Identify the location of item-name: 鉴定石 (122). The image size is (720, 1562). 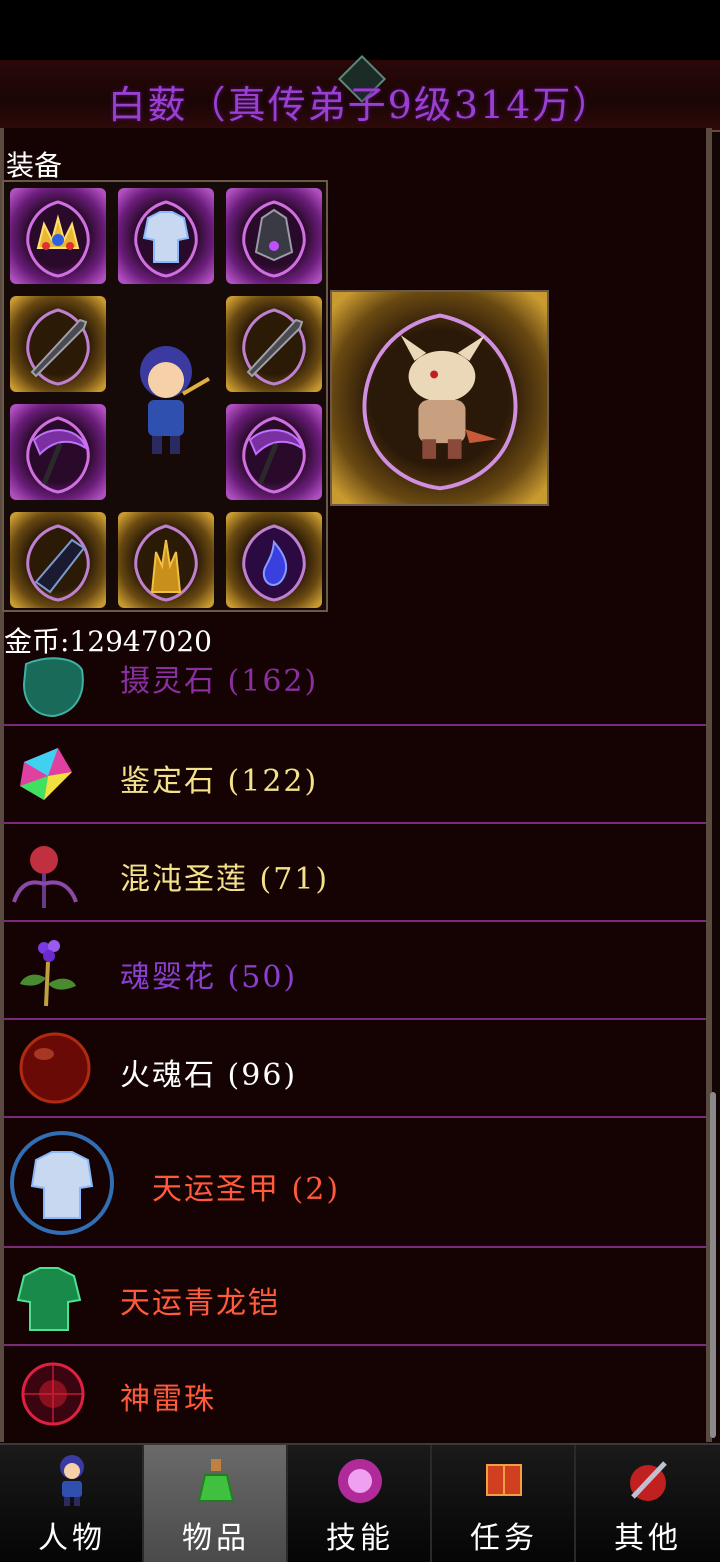
(219, 781).